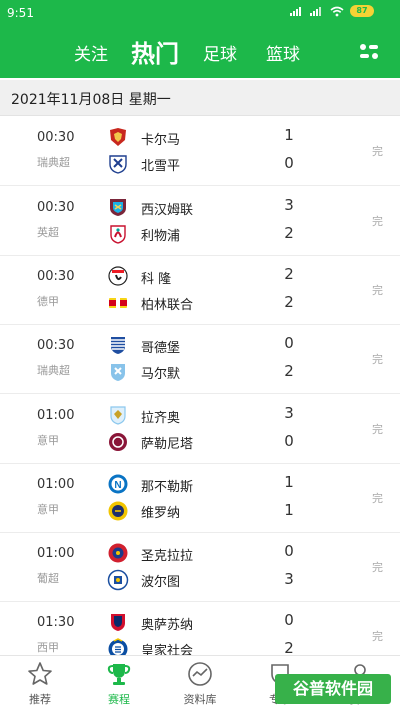 The width and height of the screenshot is (400, 710). What do you see at coordinates (40, 699) in the screenshot?
I see `nav-label: 推荐` at bounding box center [40, 699].